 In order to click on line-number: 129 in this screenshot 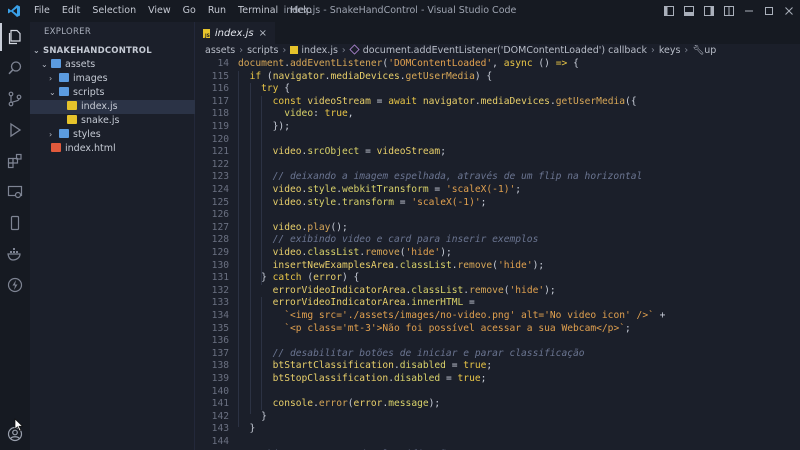, I will do `click(220, 252)`.